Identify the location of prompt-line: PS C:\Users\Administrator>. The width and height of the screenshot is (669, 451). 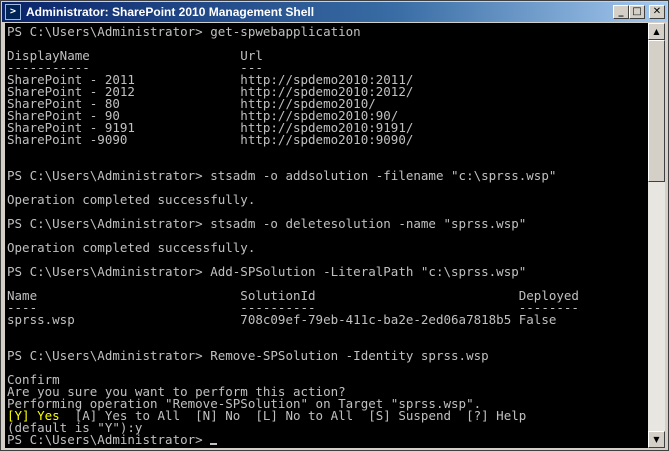
(112, 439).